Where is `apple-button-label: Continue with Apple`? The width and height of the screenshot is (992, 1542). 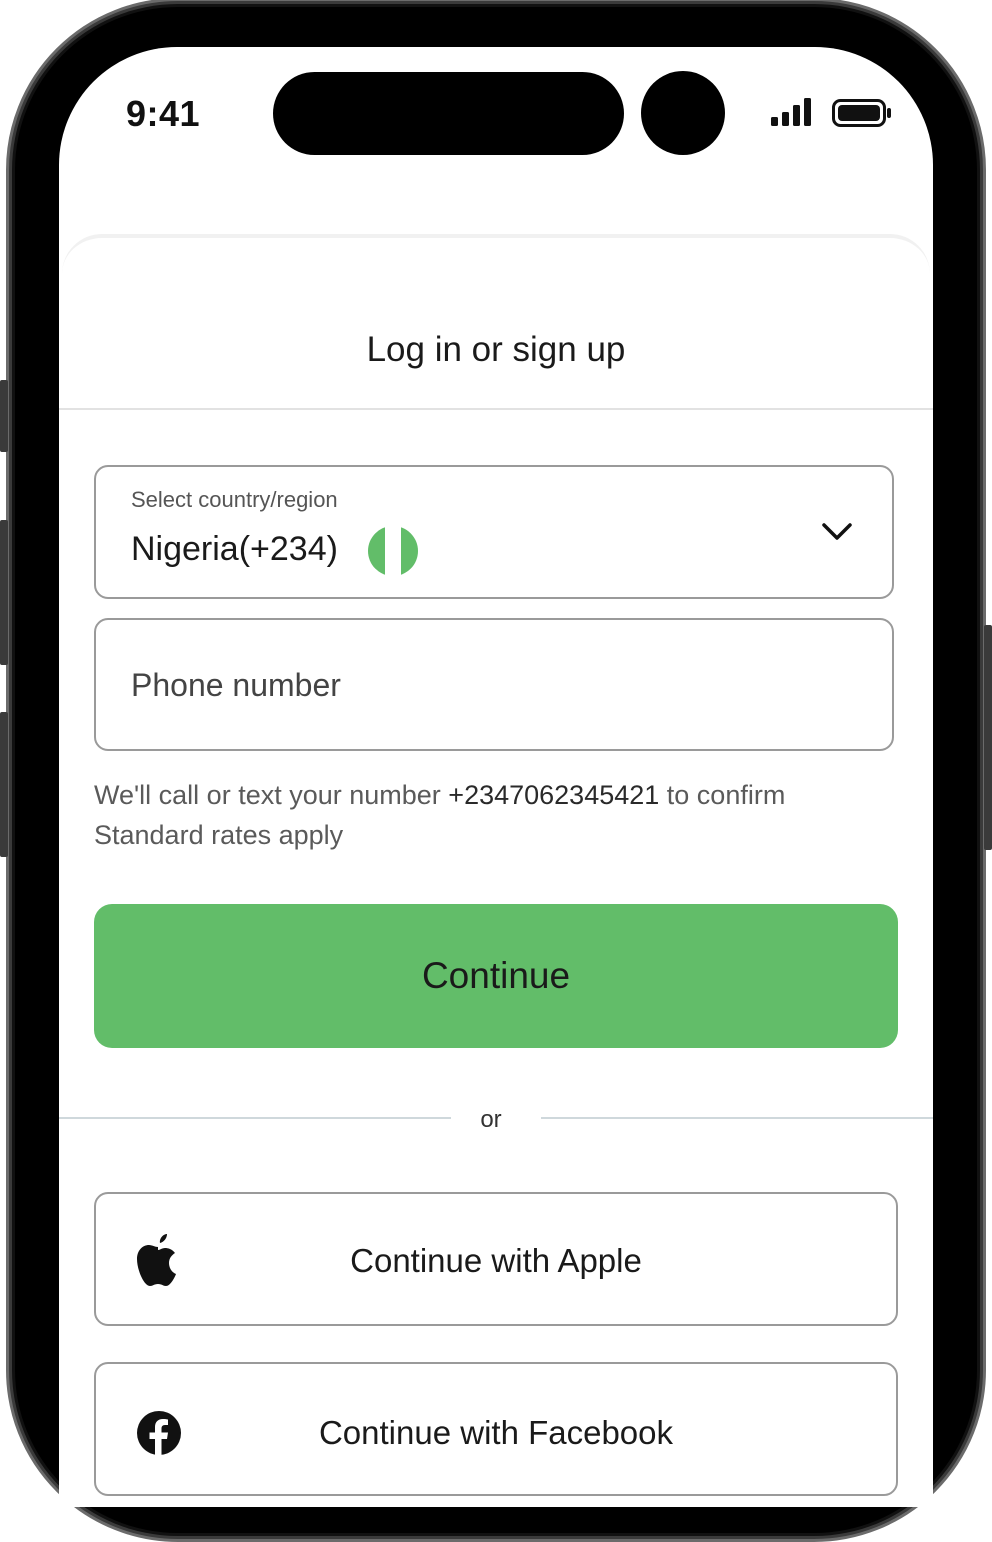
apple-button-label: Continue with Apple is located at coordinates (496, 1260).